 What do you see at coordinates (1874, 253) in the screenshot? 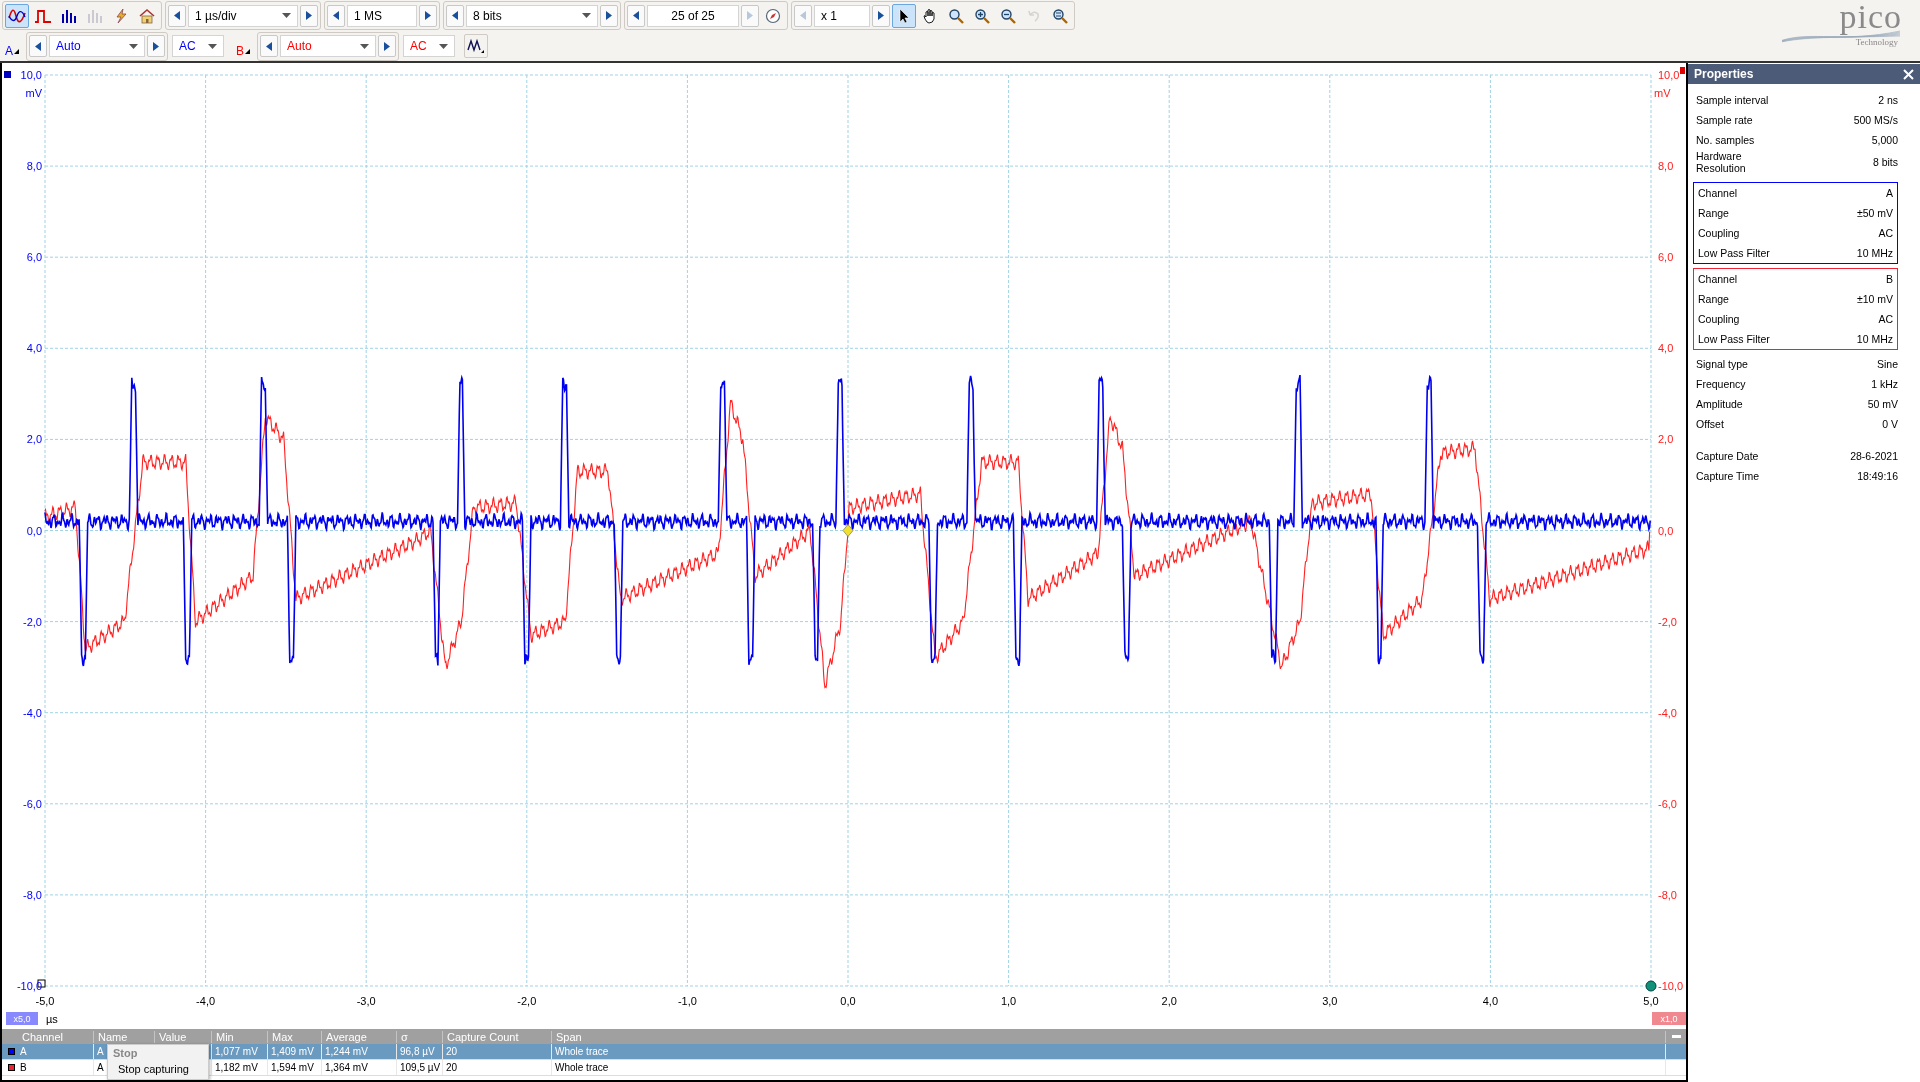
I see `property-value: 10 MHz` at bounding box center [1874, 253].